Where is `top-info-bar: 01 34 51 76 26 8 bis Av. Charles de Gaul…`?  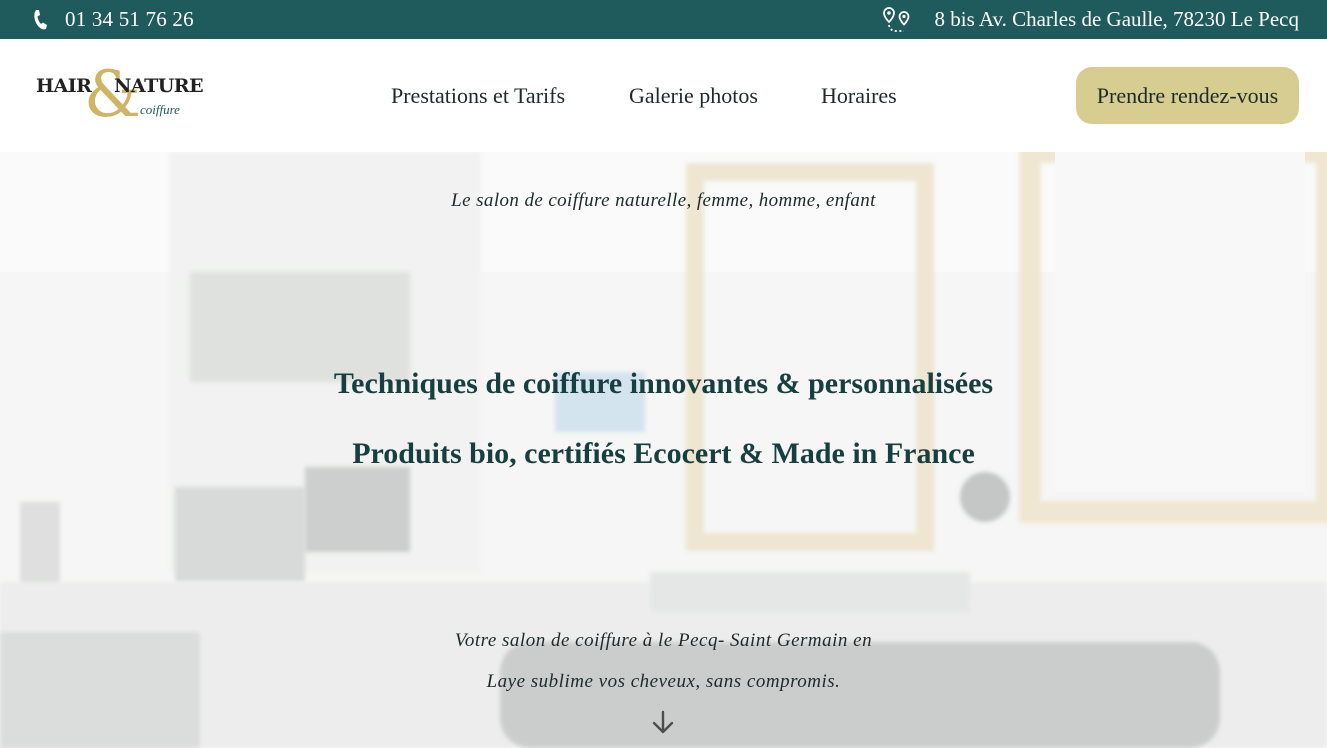
top-info-bar: 01 34 51 76 26 8 bis Av. Charles de Gaul… is located at coordinates (663, 19).